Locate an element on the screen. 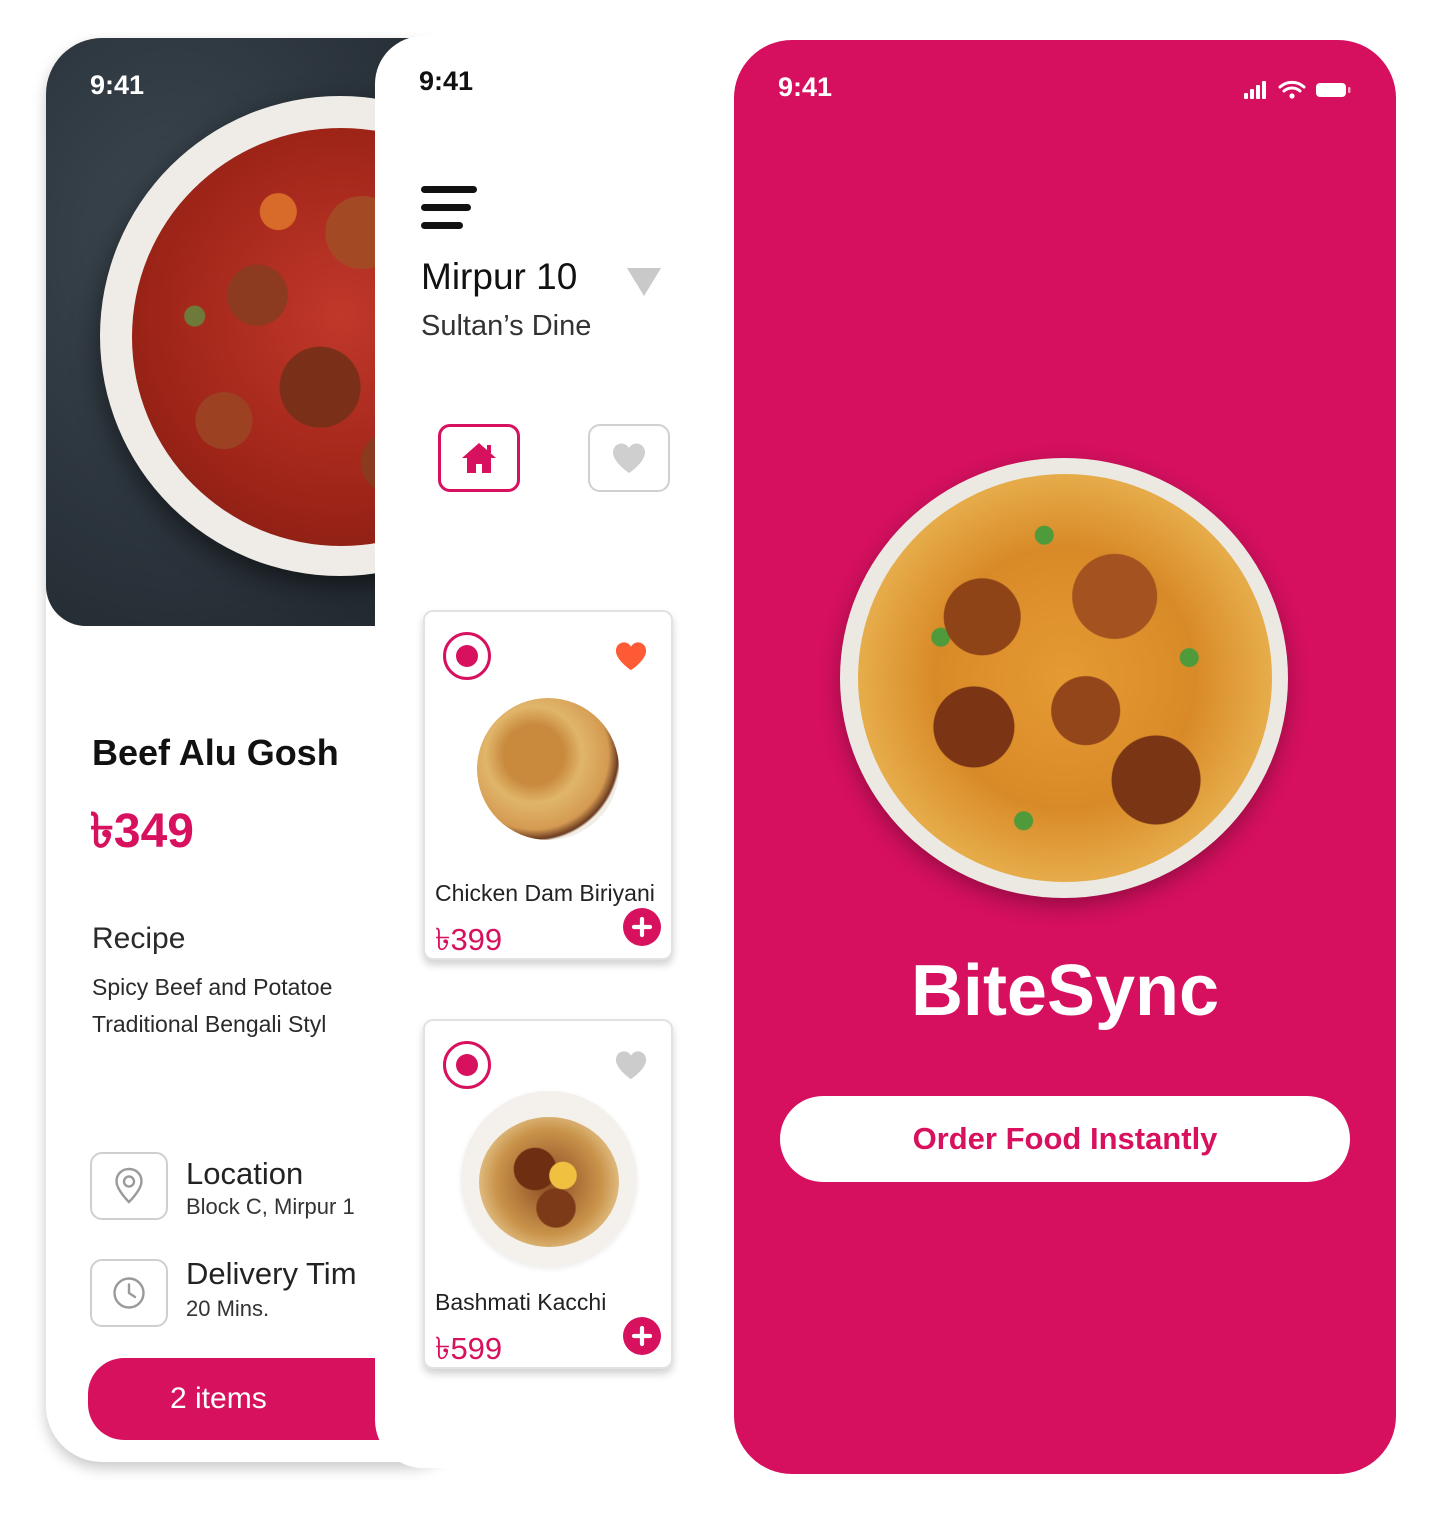 The height and width of the screenshot is (1520, 1448). tab-favorites is located at coordinates (629, 458).